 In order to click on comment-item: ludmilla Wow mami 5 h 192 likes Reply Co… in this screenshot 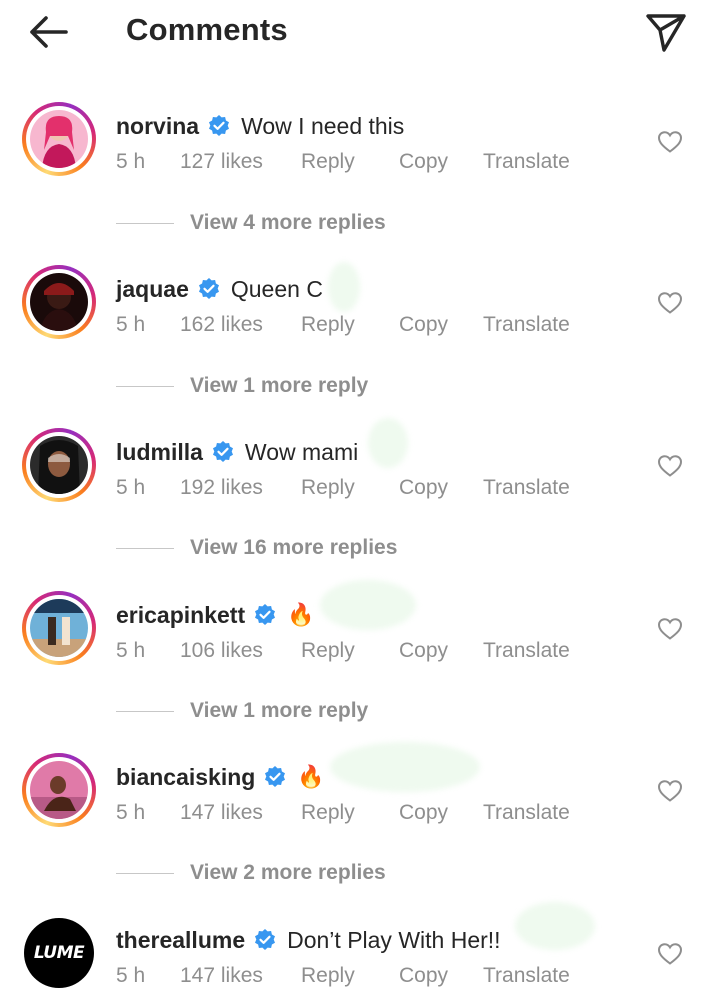, I will do `click(360, 478)`.